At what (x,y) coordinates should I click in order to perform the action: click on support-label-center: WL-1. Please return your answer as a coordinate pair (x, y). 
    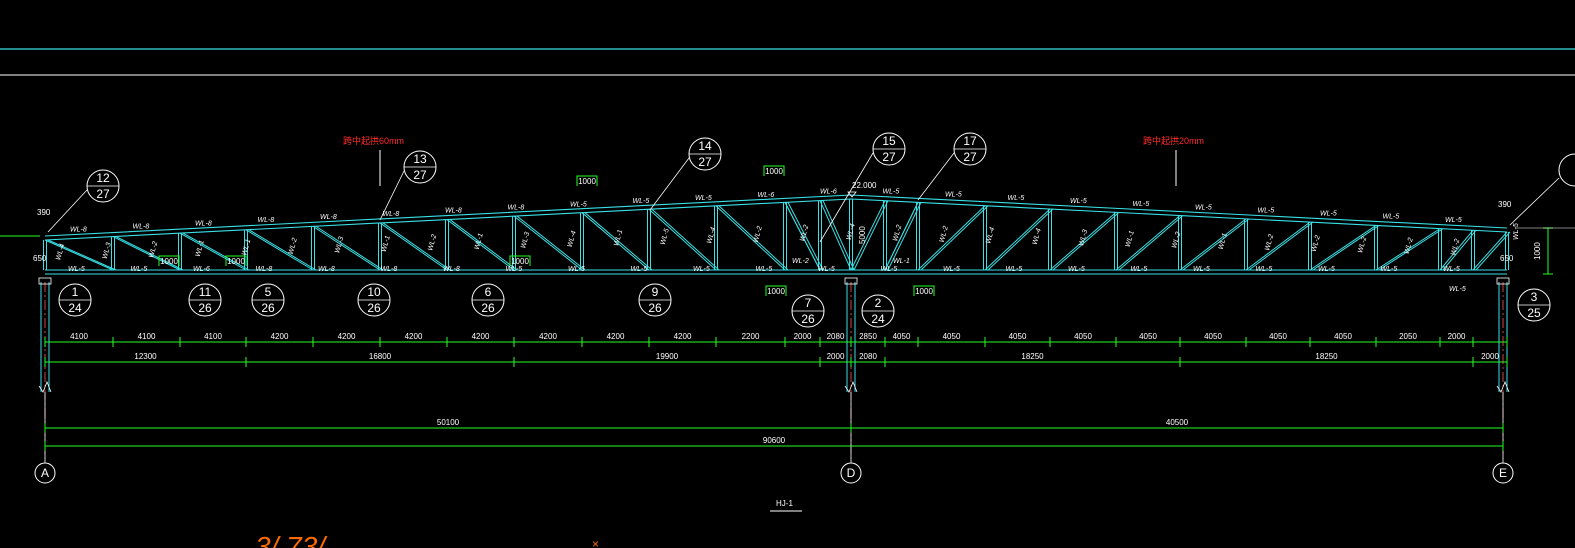
    Looking at the image, I should click on (901, 261).